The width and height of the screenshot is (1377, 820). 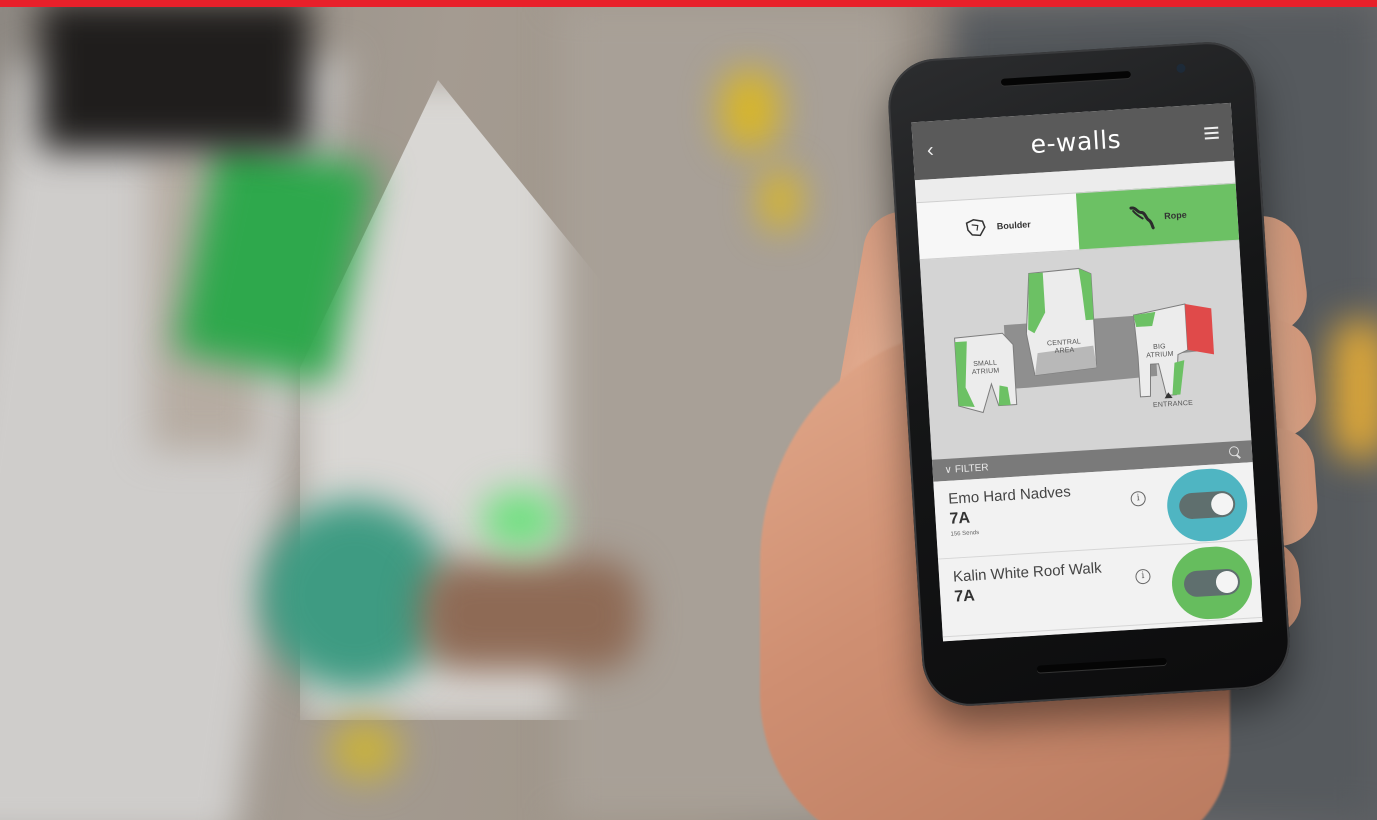 I want to click on chevron-down-icon: ∨, so click(x=948, y=470).